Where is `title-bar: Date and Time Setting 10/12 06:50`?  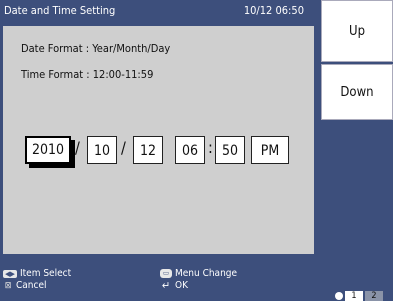
title-bar: Date and Time Setting 10/12 06:50 is located at coordinates (159, 11).